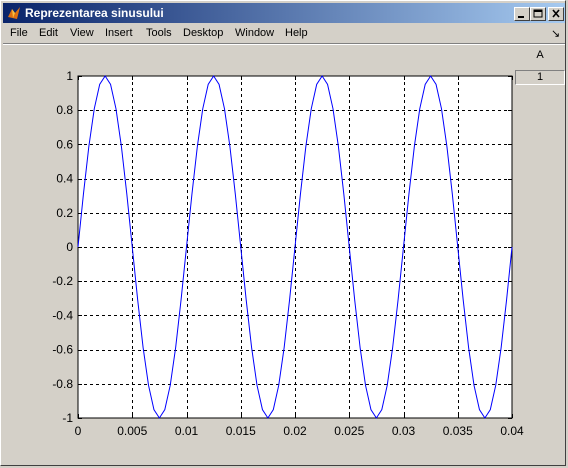 The height and width of the screenshot is (468, 568). I want to click on y-tick-label: -0.4, so click(62, 315).